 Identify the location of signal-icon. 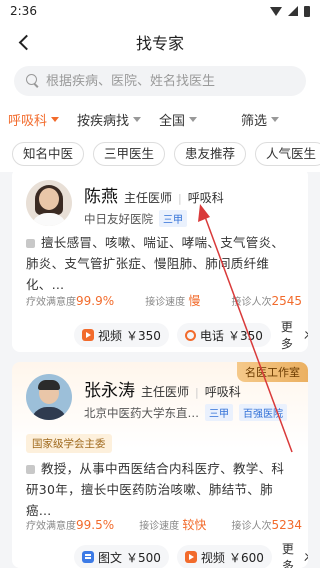
(293, 11).